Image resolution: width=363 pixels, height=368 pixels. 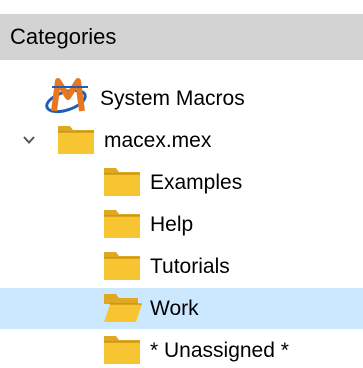 I want to click on tree-item-tutorials: Tutorials, so click(x=181, y=266).